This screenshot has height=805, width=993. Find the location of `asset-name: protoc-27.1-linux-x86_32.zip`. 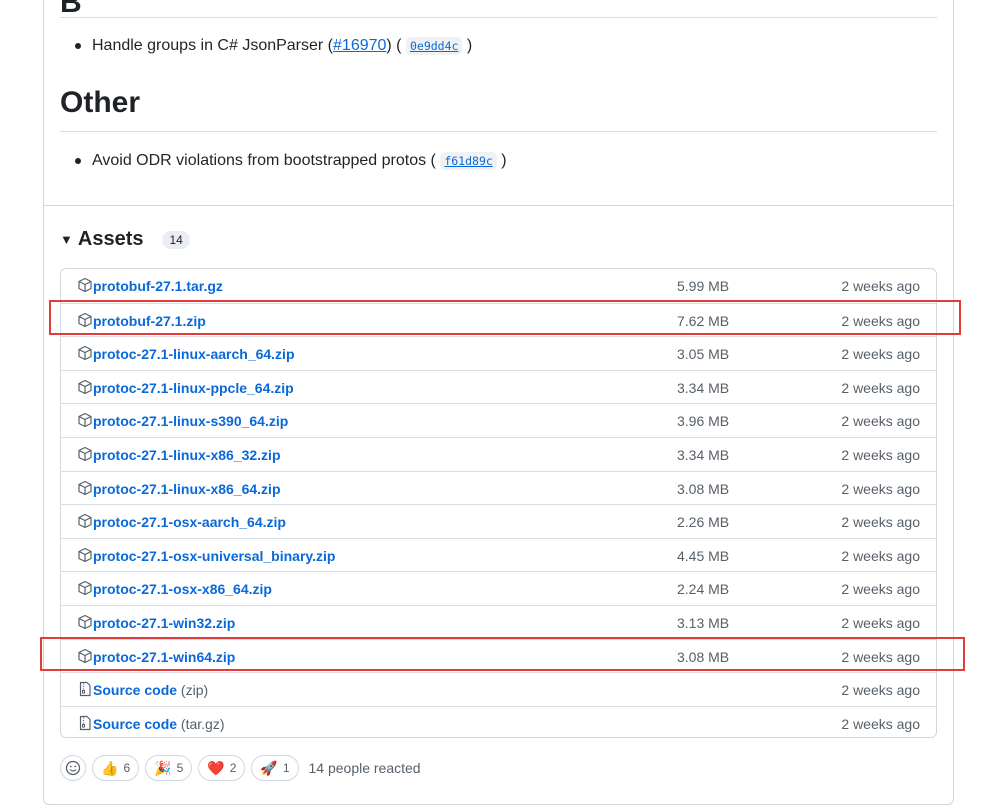

asset-name: protoc-27.1-linux-x86_32.zip is located at coordinates (187, 455).